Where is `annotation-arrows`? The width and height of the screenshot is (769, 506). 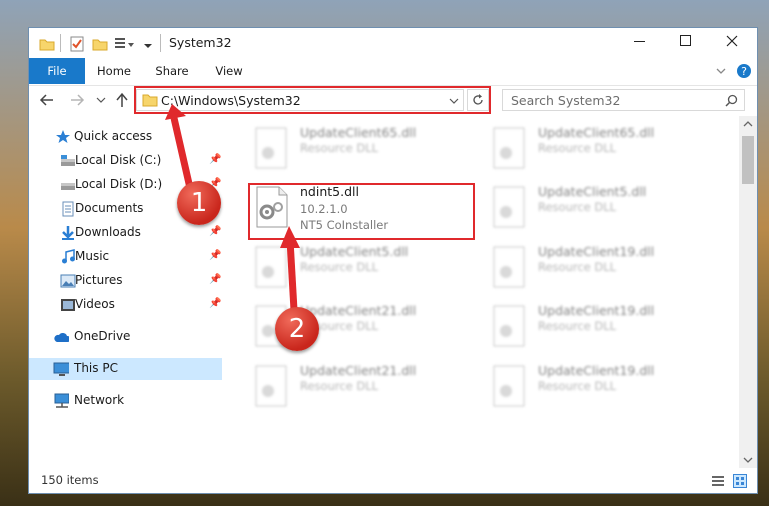
annotation-arrows is located at coordinates (232, 207).